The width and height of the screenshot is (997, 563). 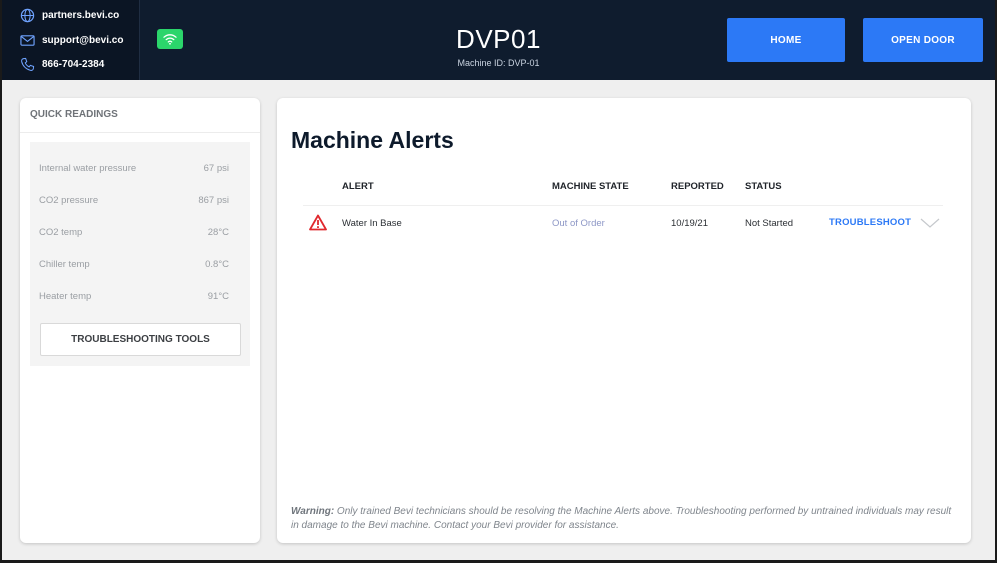 I want to click on reading-label: Chiller temp, so click(x=64, y=264).